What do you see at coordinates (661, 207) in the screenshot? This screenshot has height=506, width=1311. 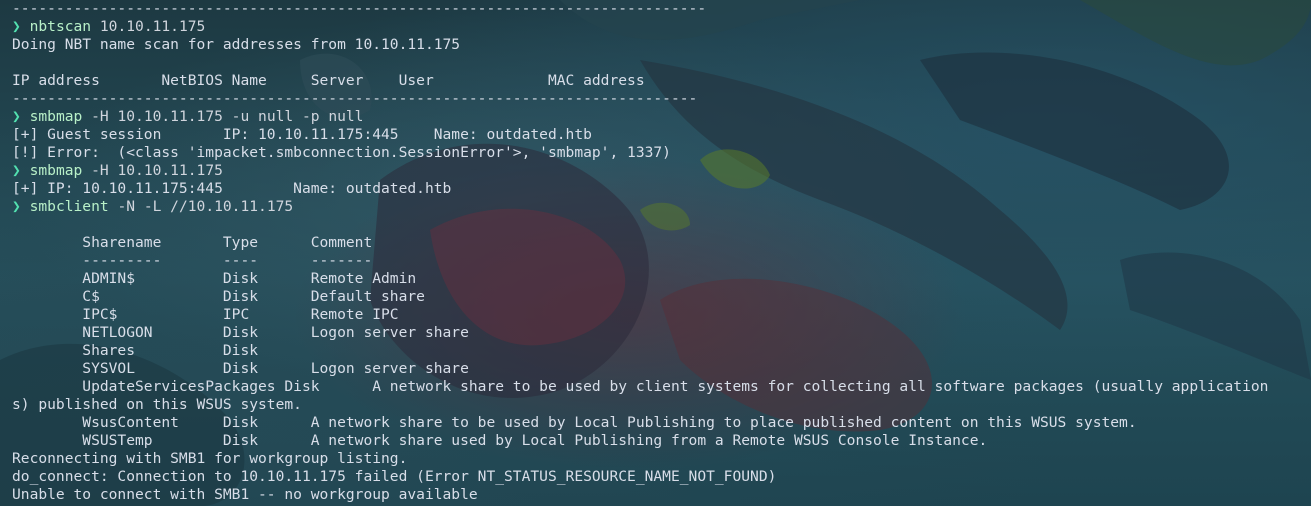 I see `command-line: ❯ smbclient -N -L //10.10.11.175` at bounding box center [661, 207].